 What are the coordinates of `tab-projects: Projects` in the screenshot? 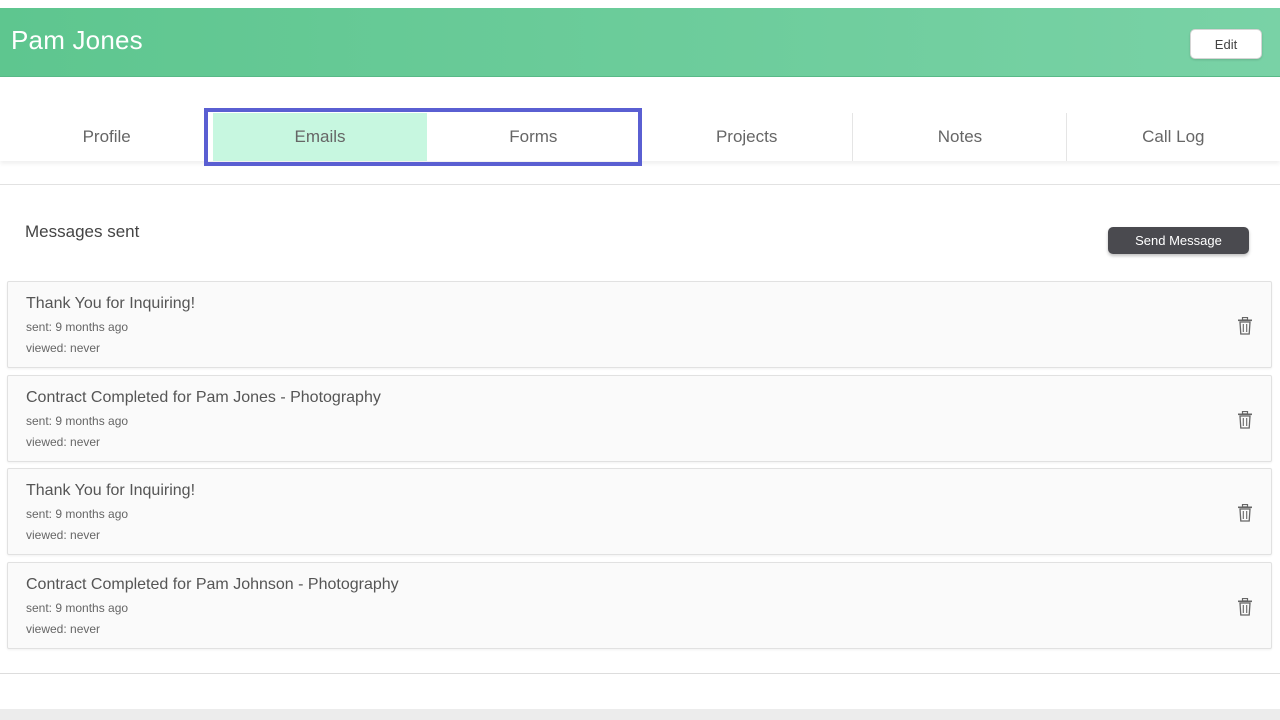 It's located at (747, 137).